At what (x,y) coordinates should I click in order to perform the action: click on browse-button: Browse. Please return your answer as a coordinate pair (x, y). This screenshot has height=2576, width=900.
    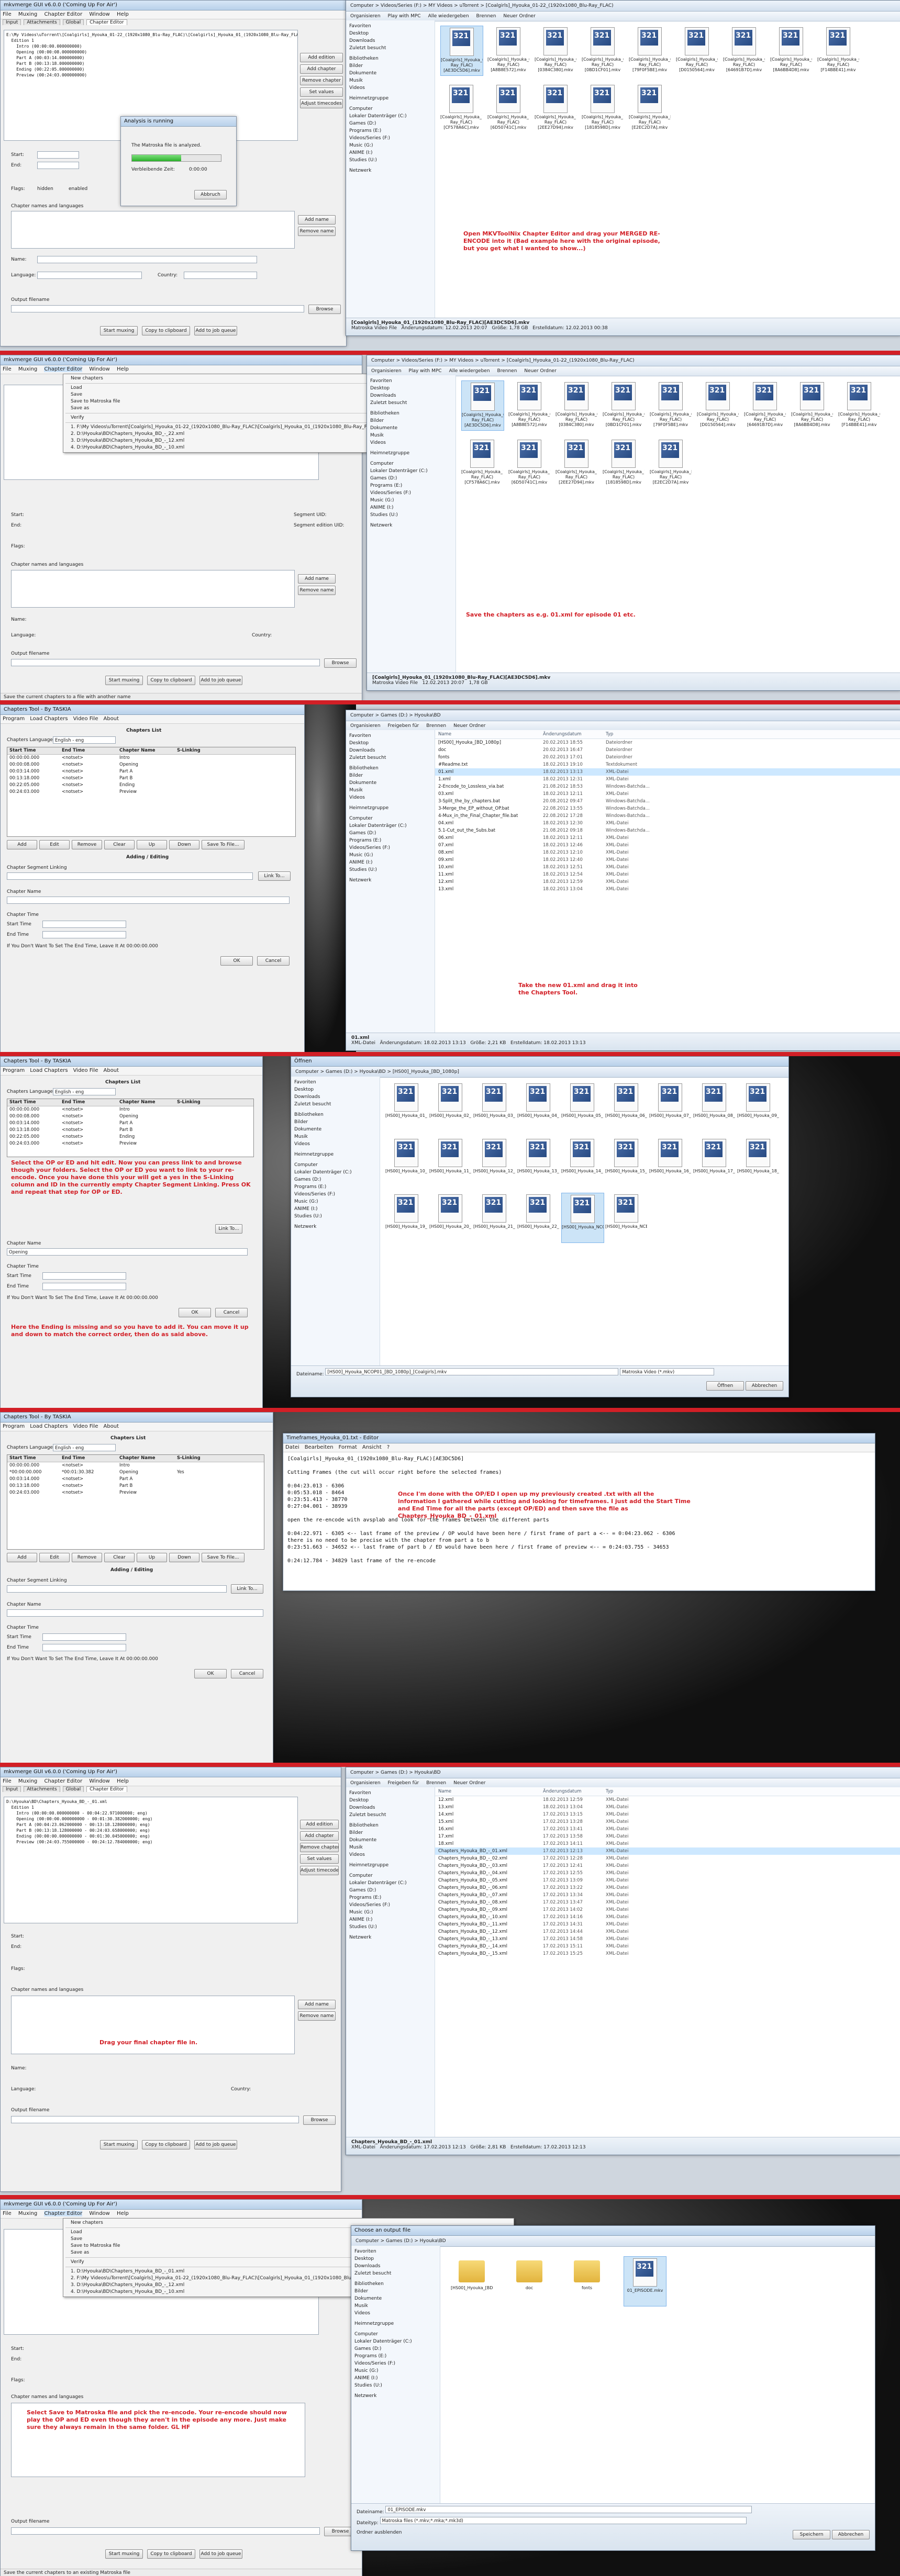
    Looking at the image, I should click on (340, 663).